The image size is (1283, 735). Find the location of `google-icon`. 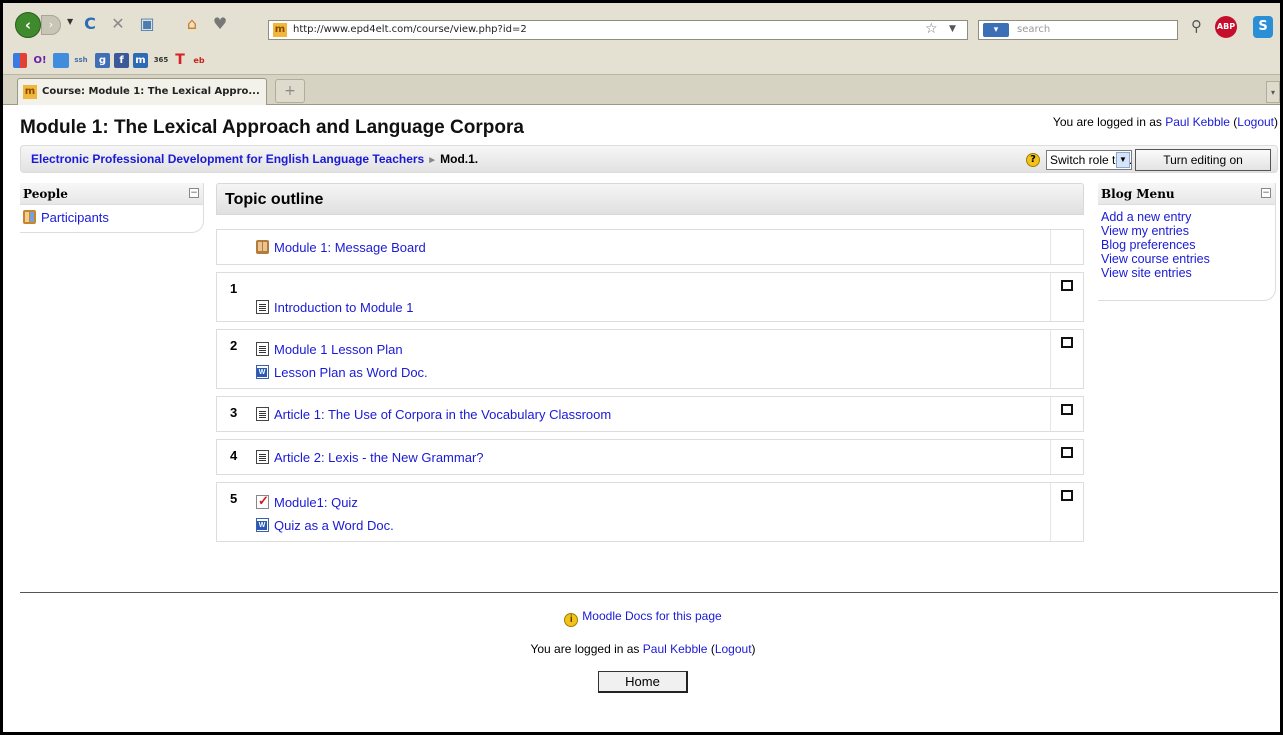

google-icon is located at coordinates (20, 60).